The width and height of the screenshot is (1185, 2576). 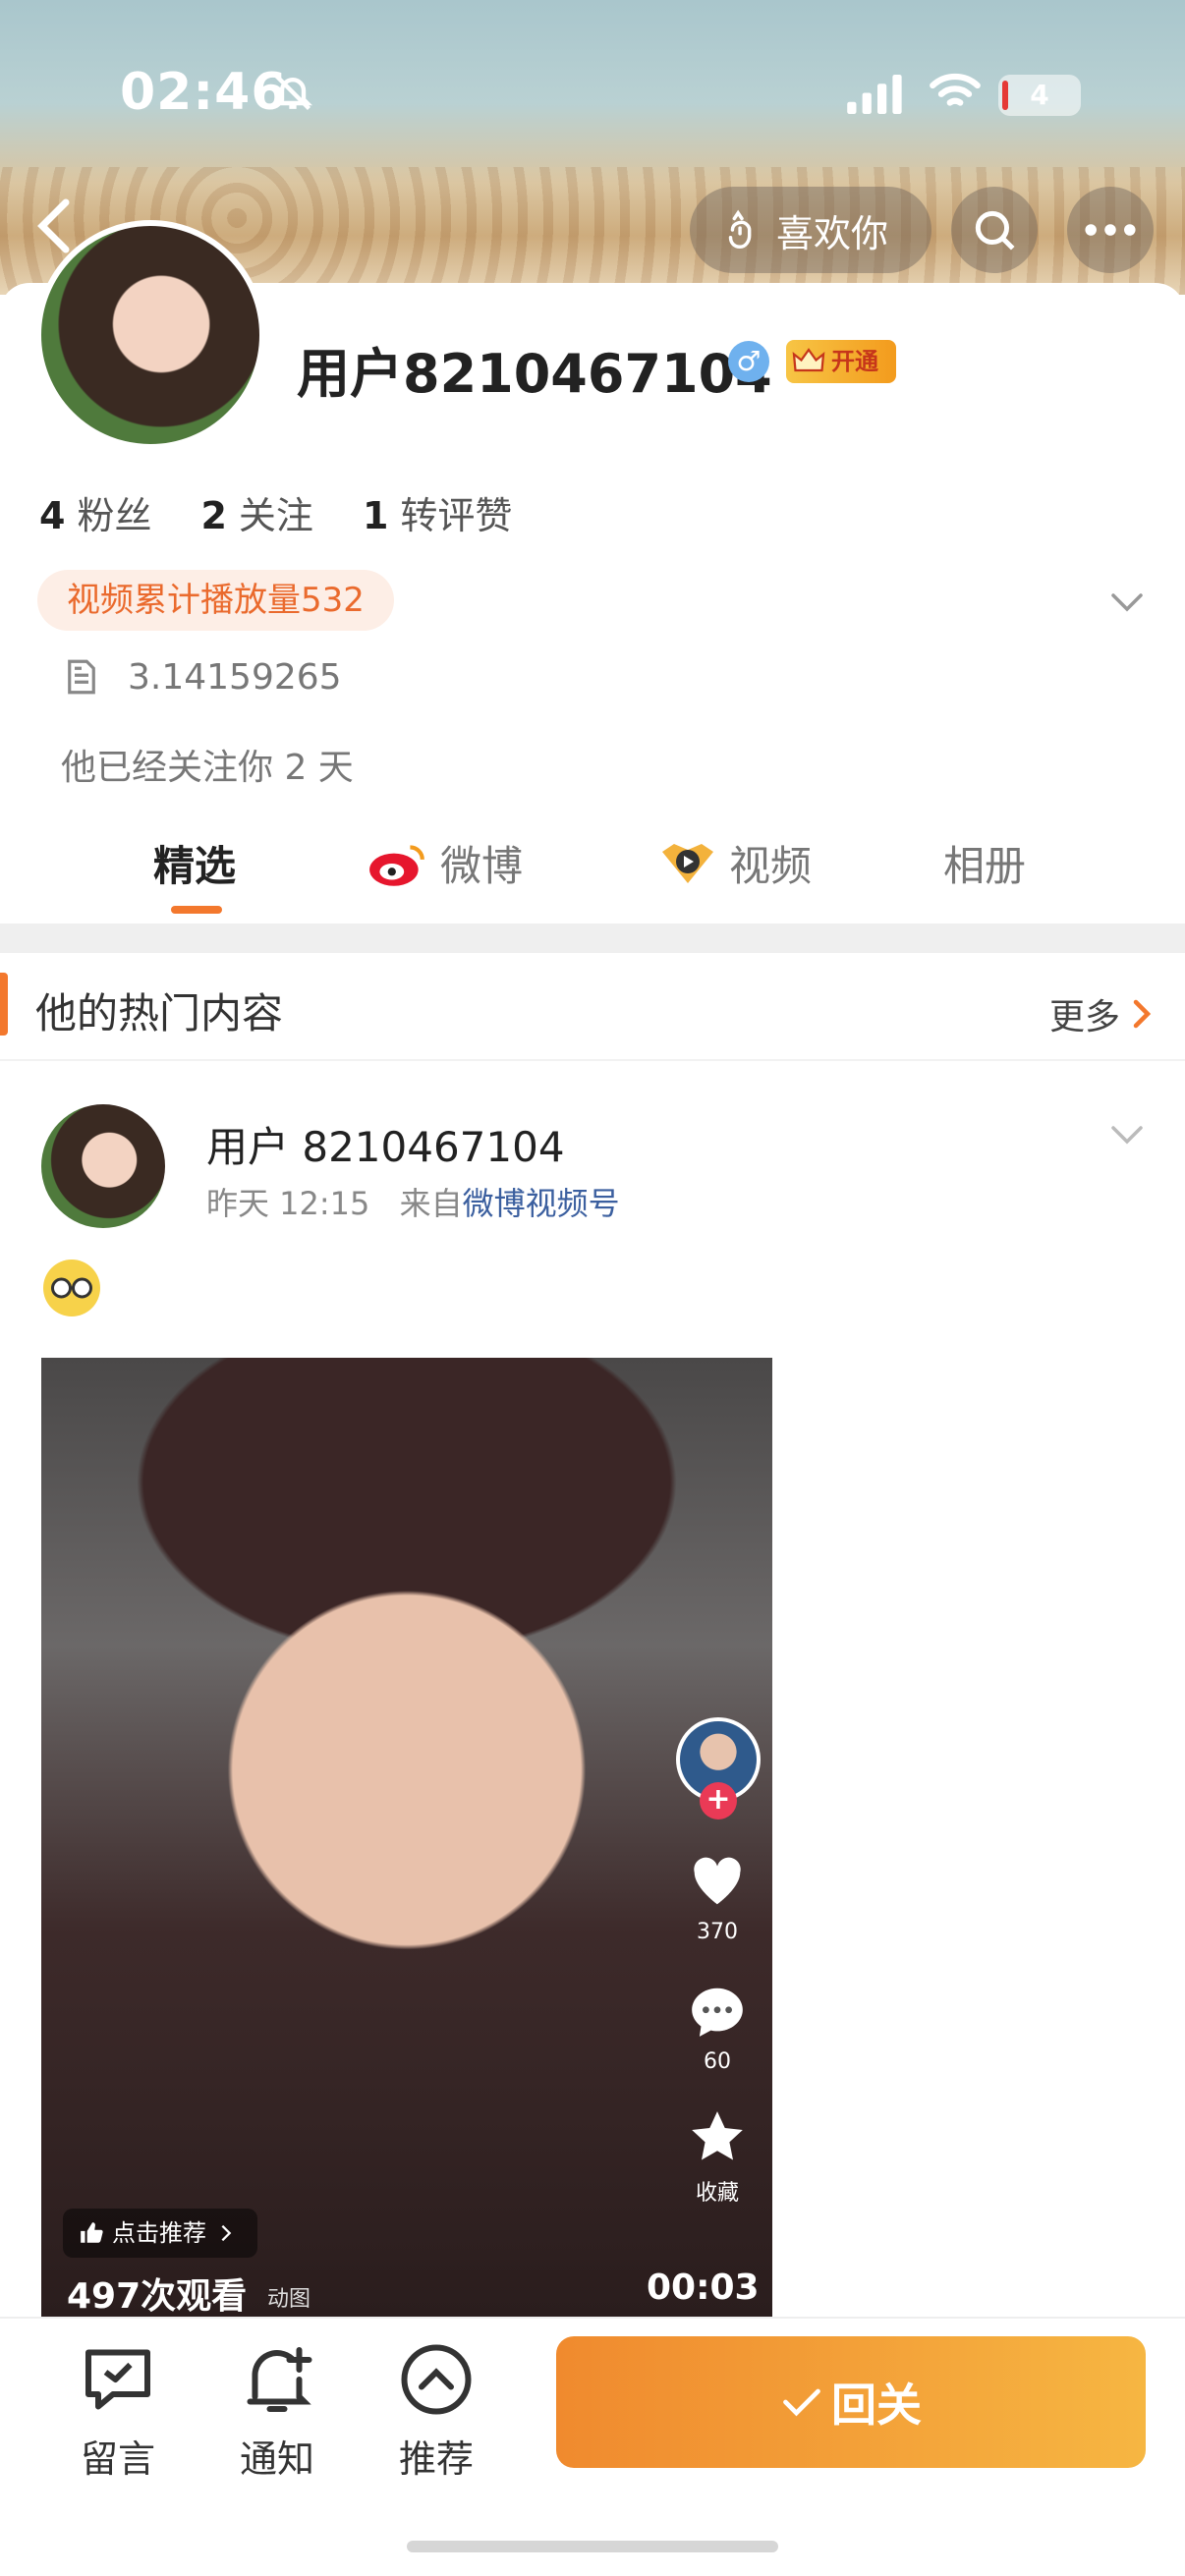 What do you see at coordinates (292, 92) in the screenshot?
I see `silent-bell-icon` at bounding box center [292, 92].